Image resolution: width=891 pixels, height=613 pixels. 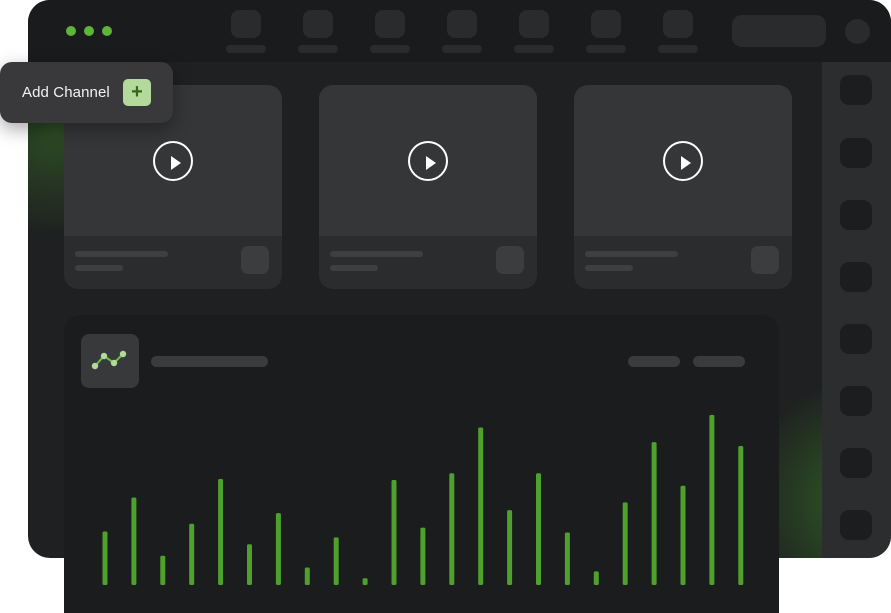 I want to click on search-pill, so click(x=779, y=31).